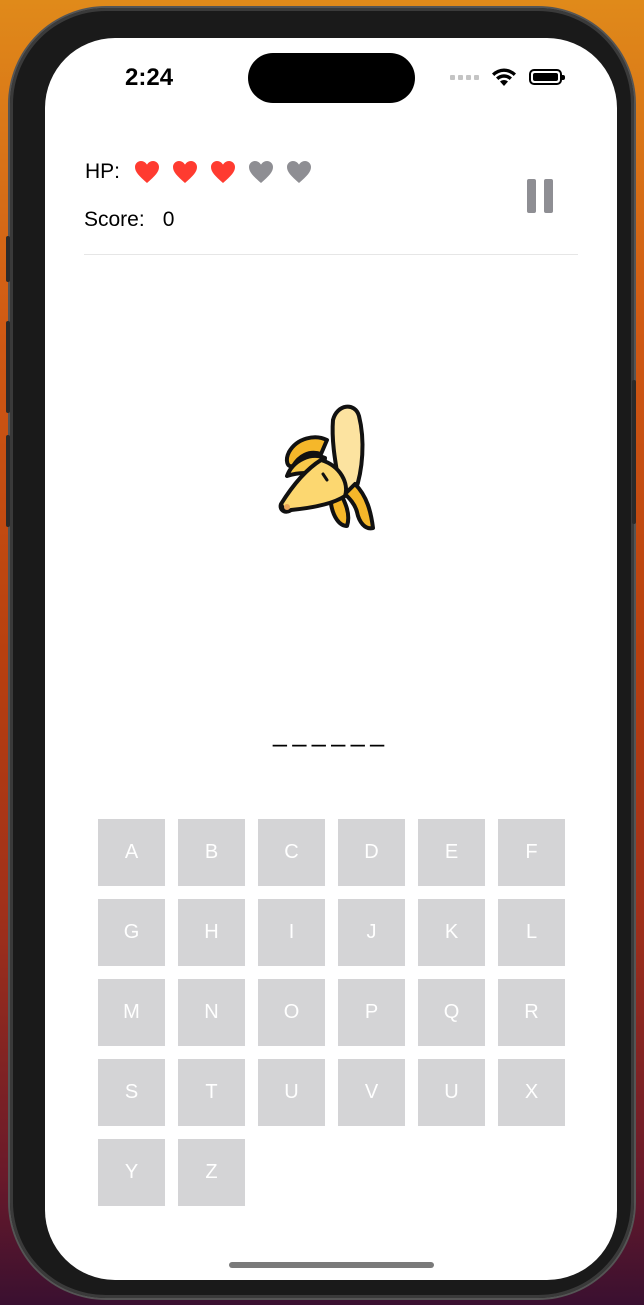 This screenshot has height=1305, width=644. What do you see at coordinates (149, 77) in the screenshot?
I see `status-time: 2:24` at bounding box center [149, 77].